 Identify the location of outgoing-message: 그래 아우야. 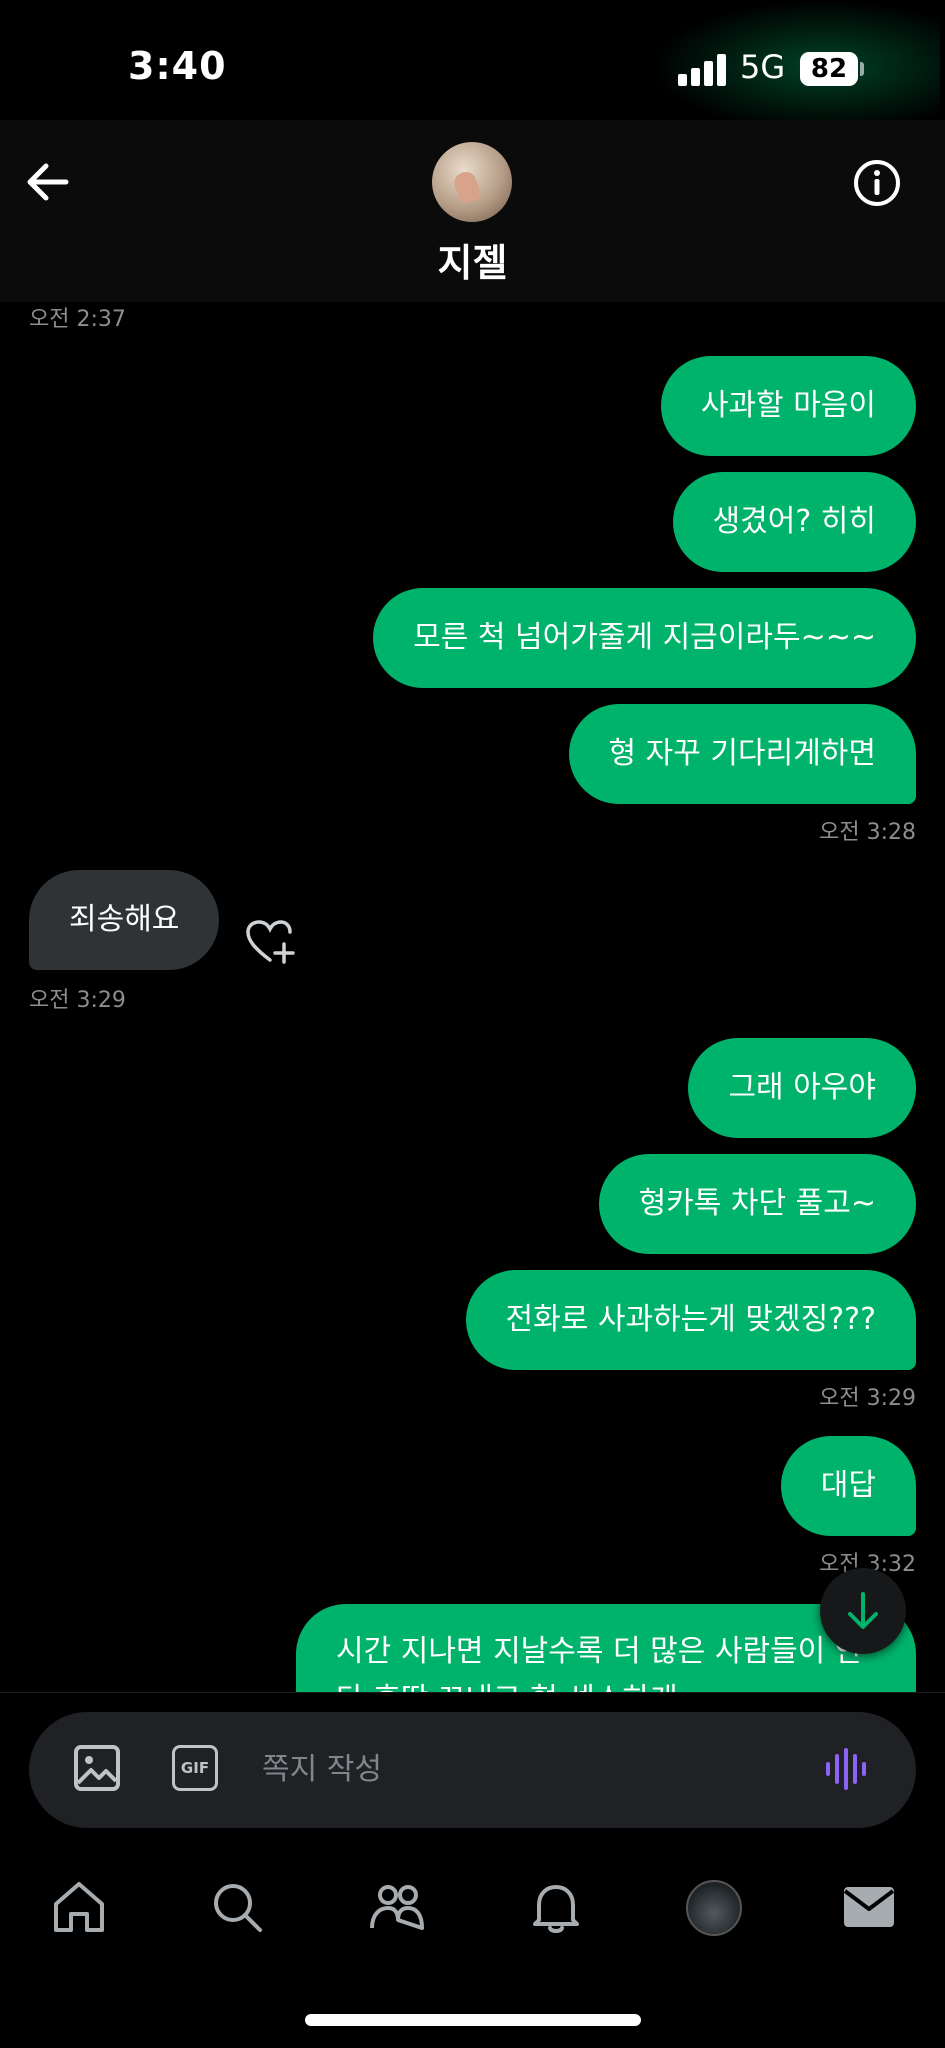
(802, 1088).